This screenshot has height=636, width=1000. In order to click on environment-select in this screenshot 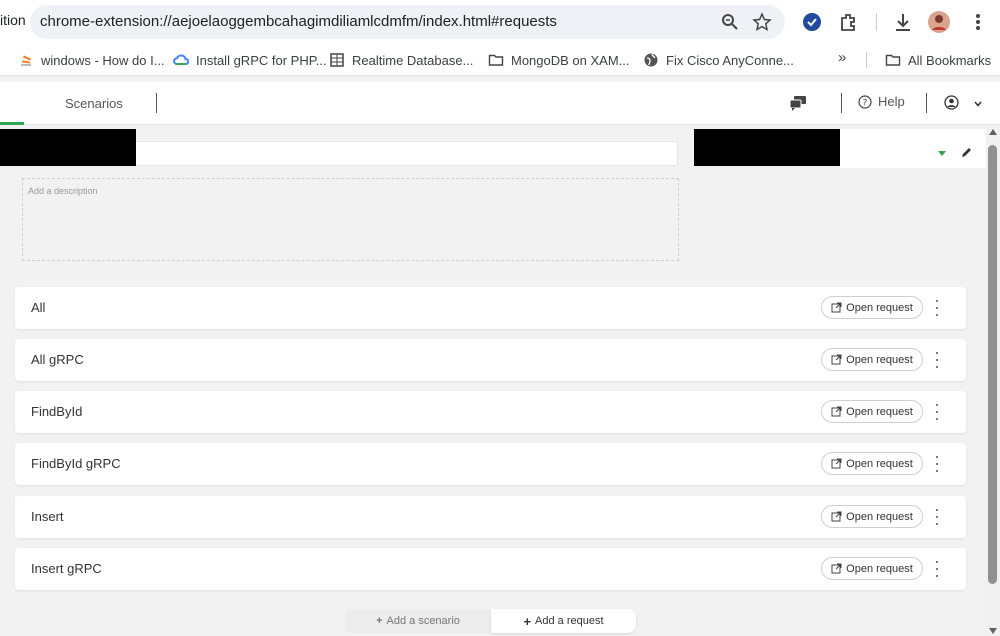, I will do `click(913, 148)`.